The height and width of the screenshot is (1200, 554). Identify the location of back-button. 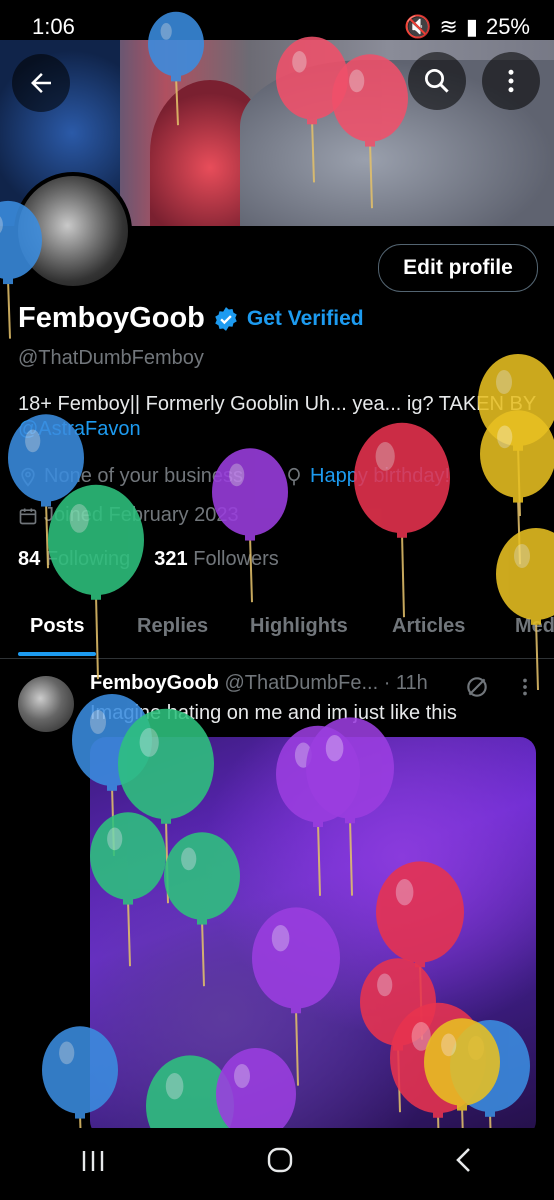
(41, 83).